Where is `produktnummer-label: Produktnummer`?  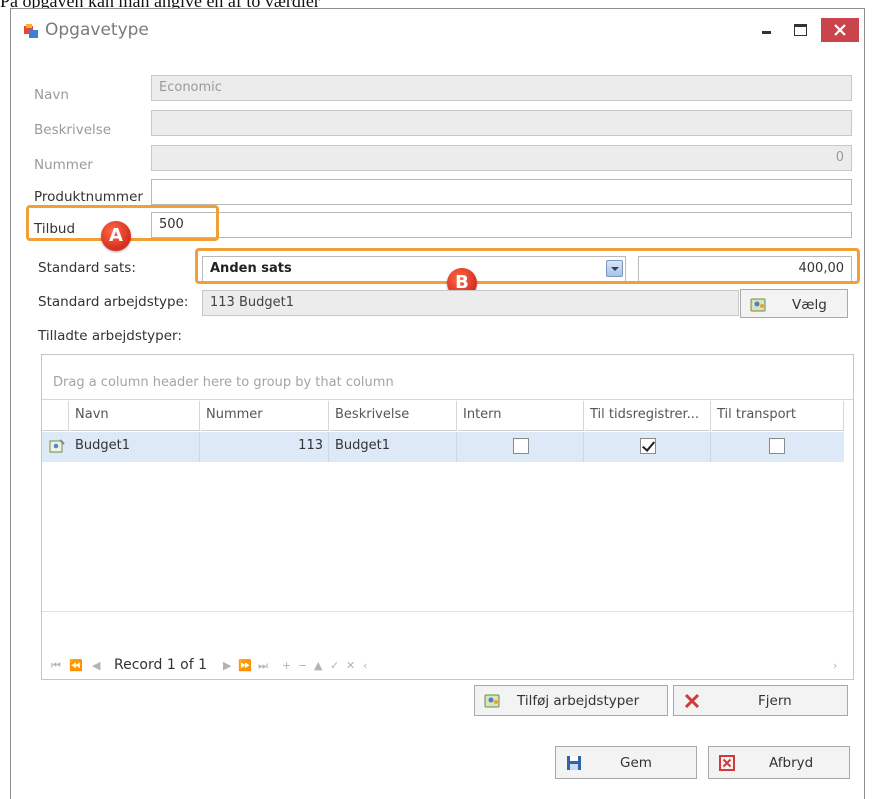 produktnummer-label: Produktnummer is located at coordinates (88, 197).